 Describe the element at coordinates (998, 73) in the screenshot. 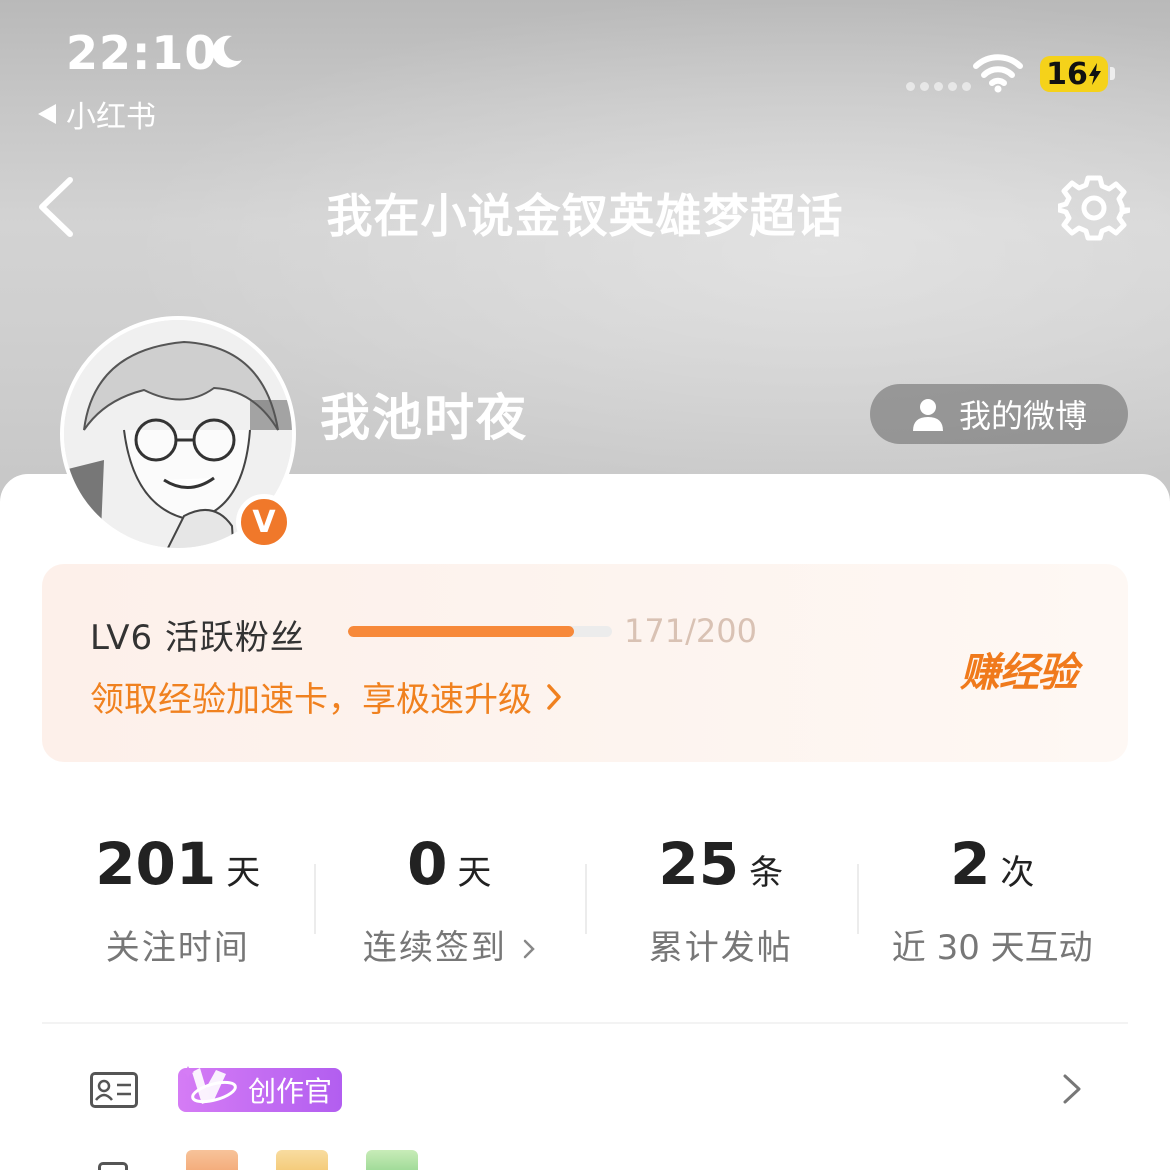

I see `wifi-icon` at that location.